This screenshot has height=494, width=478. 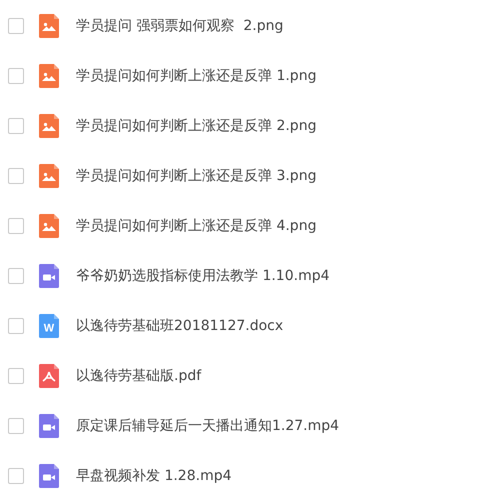 I want to click on file-name: 爷爷奶奶选股指标使用法教学 1.10.mp4, so click(x=203, y=276).